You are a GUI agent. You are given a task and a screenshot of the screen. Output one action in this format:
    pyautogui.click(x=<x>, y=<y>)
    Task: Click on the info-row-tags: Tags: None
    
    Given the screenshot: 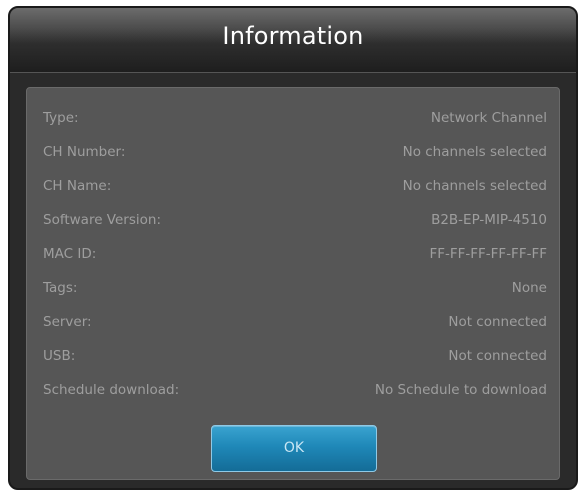 What is the action you would take?
    pyautogui.click(x=295, y=290)
    